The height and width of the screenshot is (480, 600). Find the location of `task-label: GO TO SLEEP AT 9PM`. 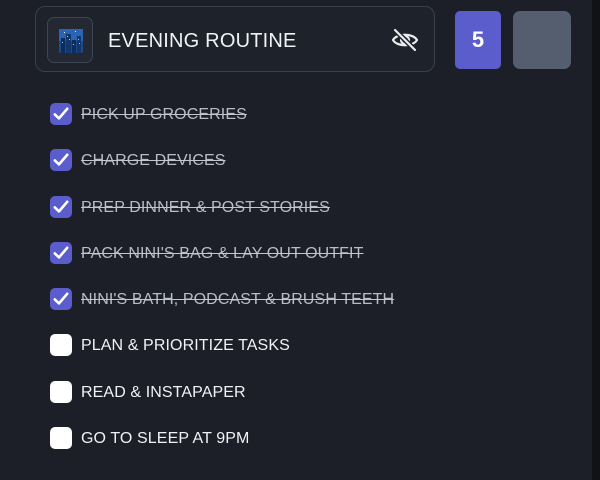

task-label: GO TO SLEEP AT 9PM is located at coordinates (165, 439).